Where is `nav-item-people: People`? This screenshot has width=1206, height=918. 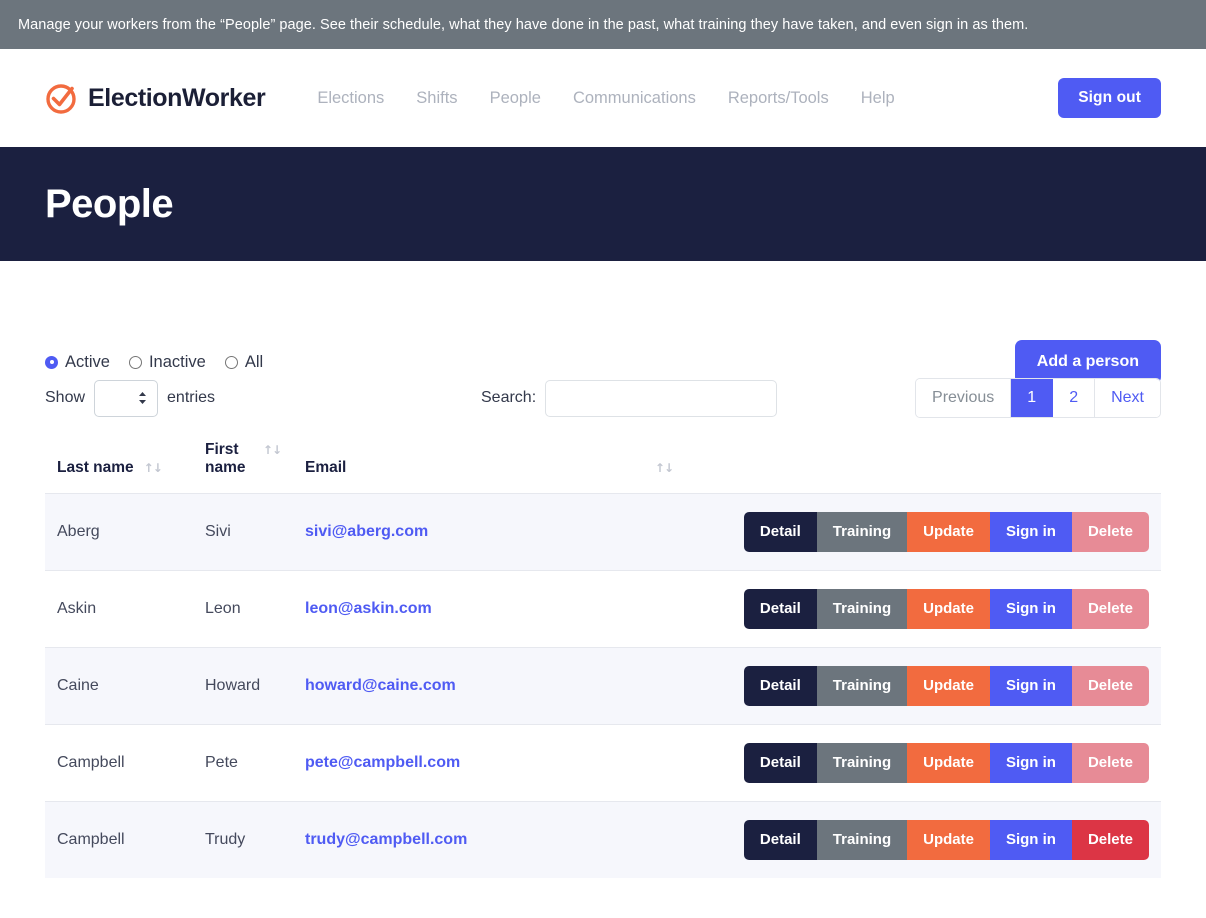
nav-item-people: People is located at coordinates (515, 98).